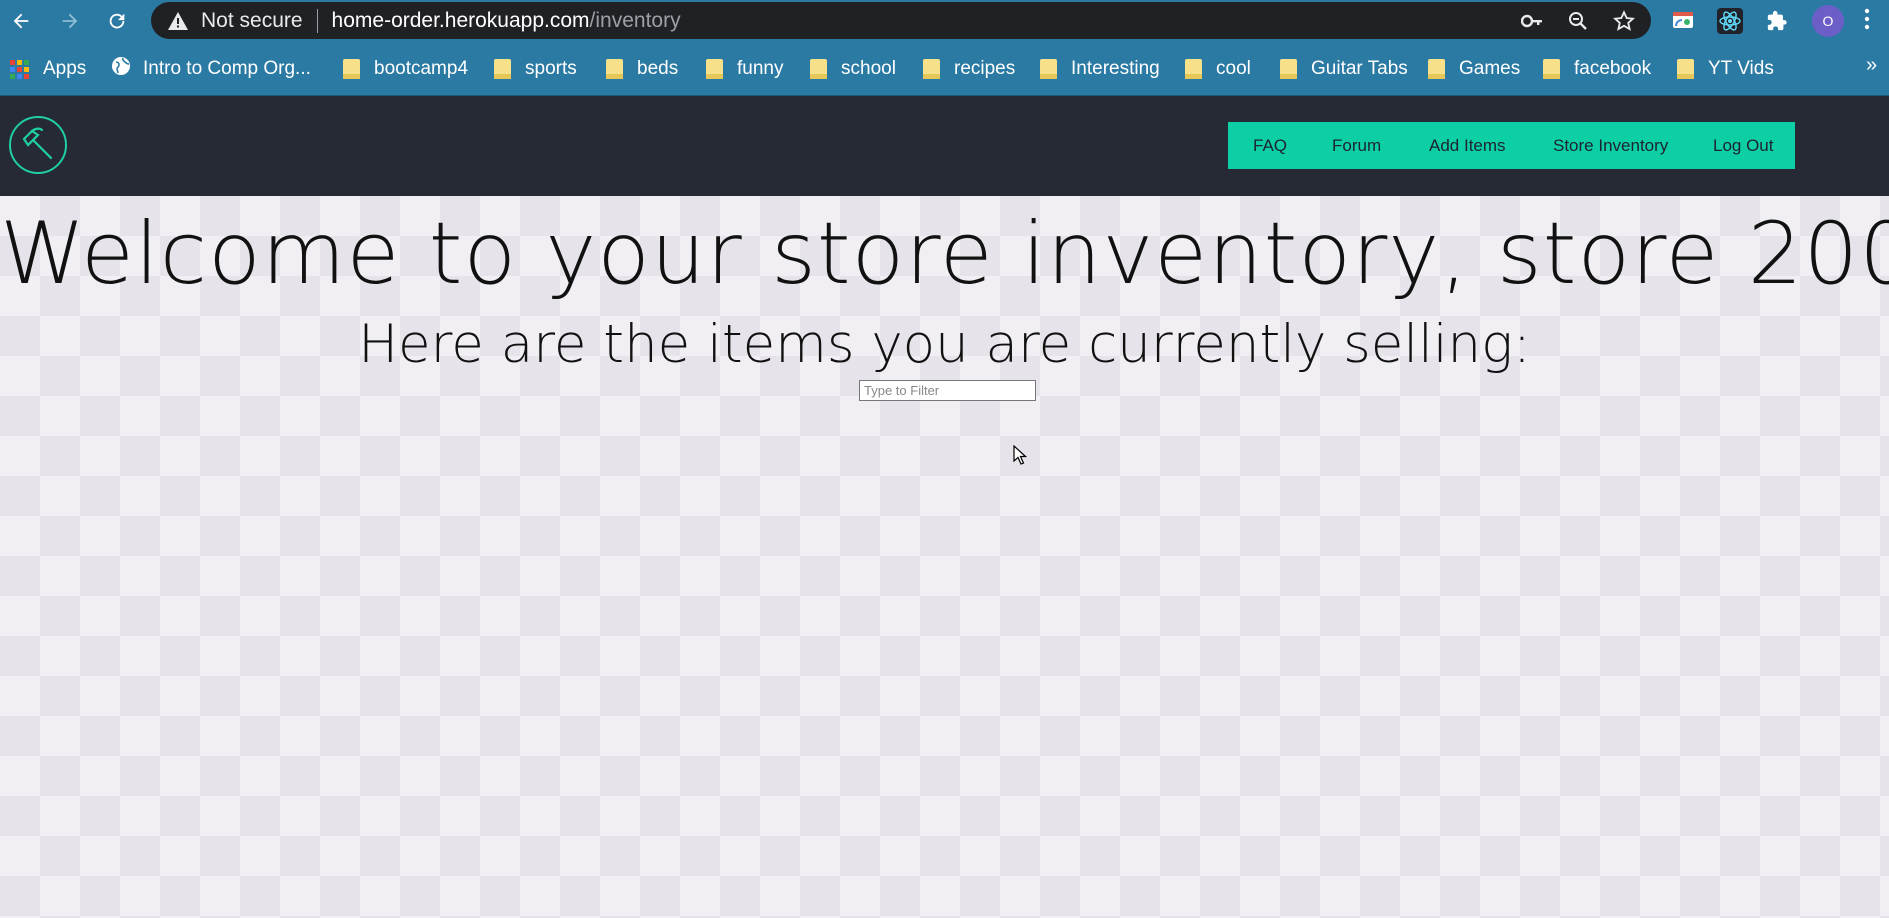 The image size is (1889, 918). What do you see at coordinates (1578, 21) in the screenshot?
I see `zoom-icon` at bounding box center [1578, 21].